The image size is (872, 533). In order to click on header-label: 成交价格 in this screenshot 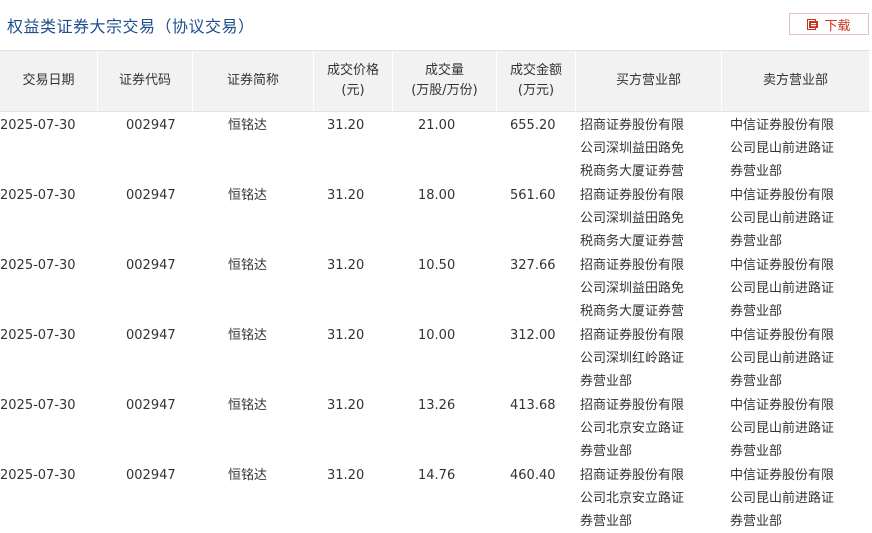, I will do `click(352, 70)`.